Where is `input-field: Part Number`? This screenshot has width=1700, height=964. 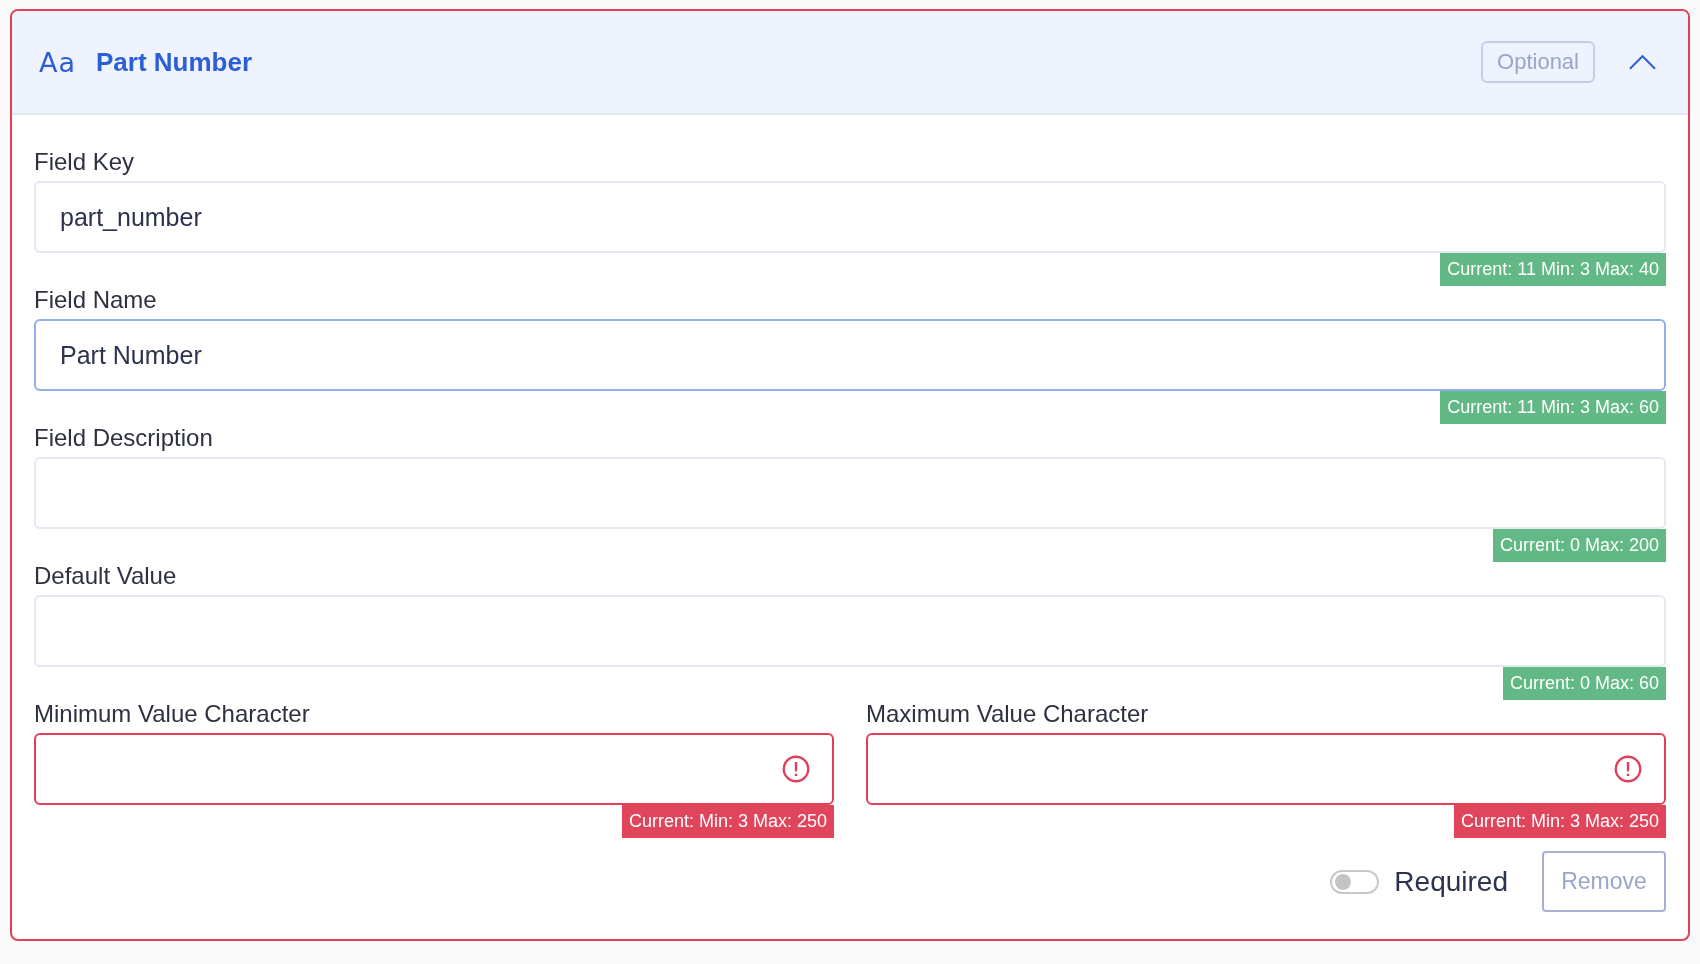
input-field: Part Number is located at coordinates (850, 355).